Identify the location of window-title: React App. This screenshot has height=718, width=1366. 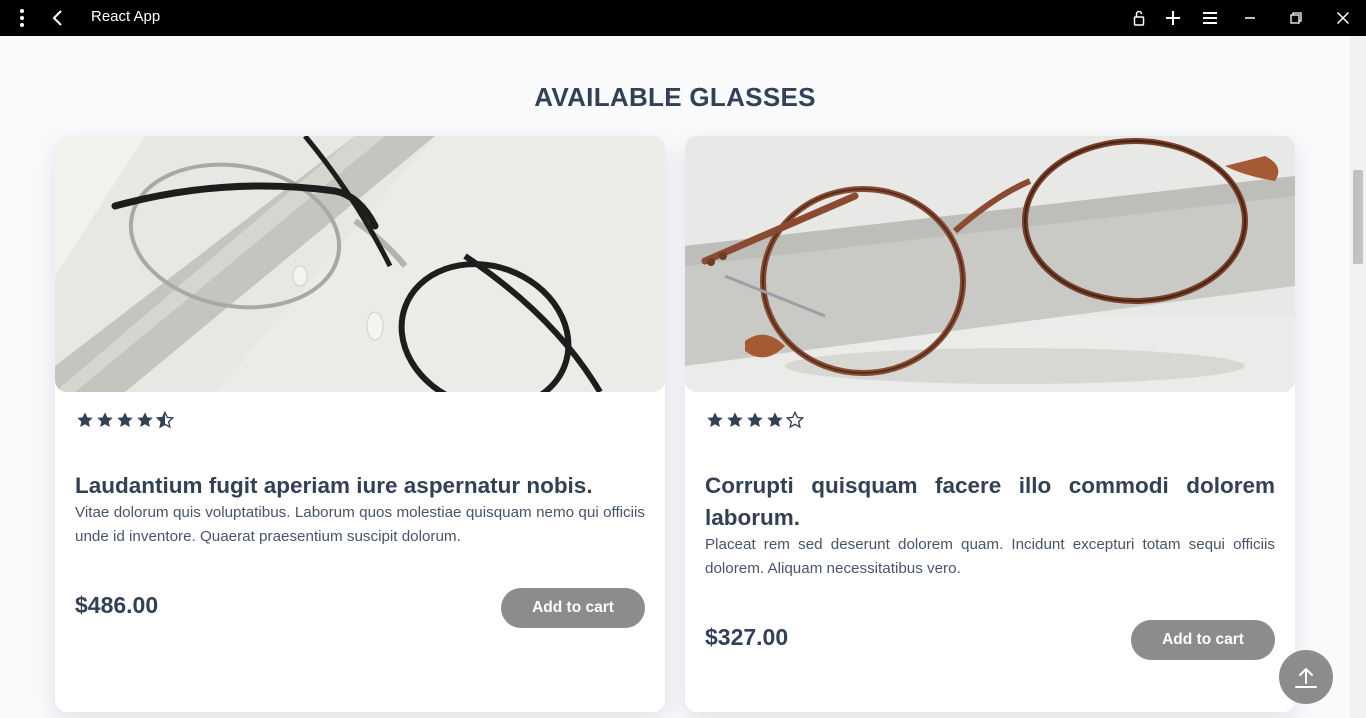
(126, 16).